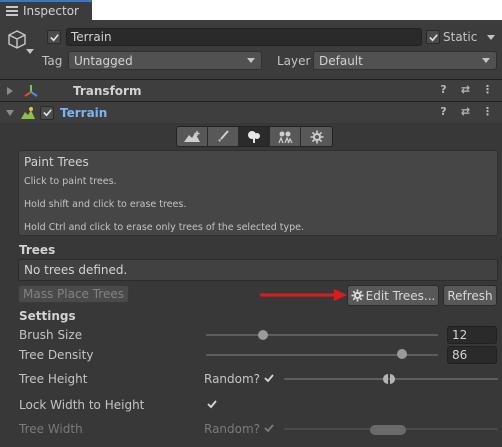  What do you see at coordinates (82, 405) in the screenshot?
I see `lock-width-label: Lock Width to Height` at bounding box center [82, 405].